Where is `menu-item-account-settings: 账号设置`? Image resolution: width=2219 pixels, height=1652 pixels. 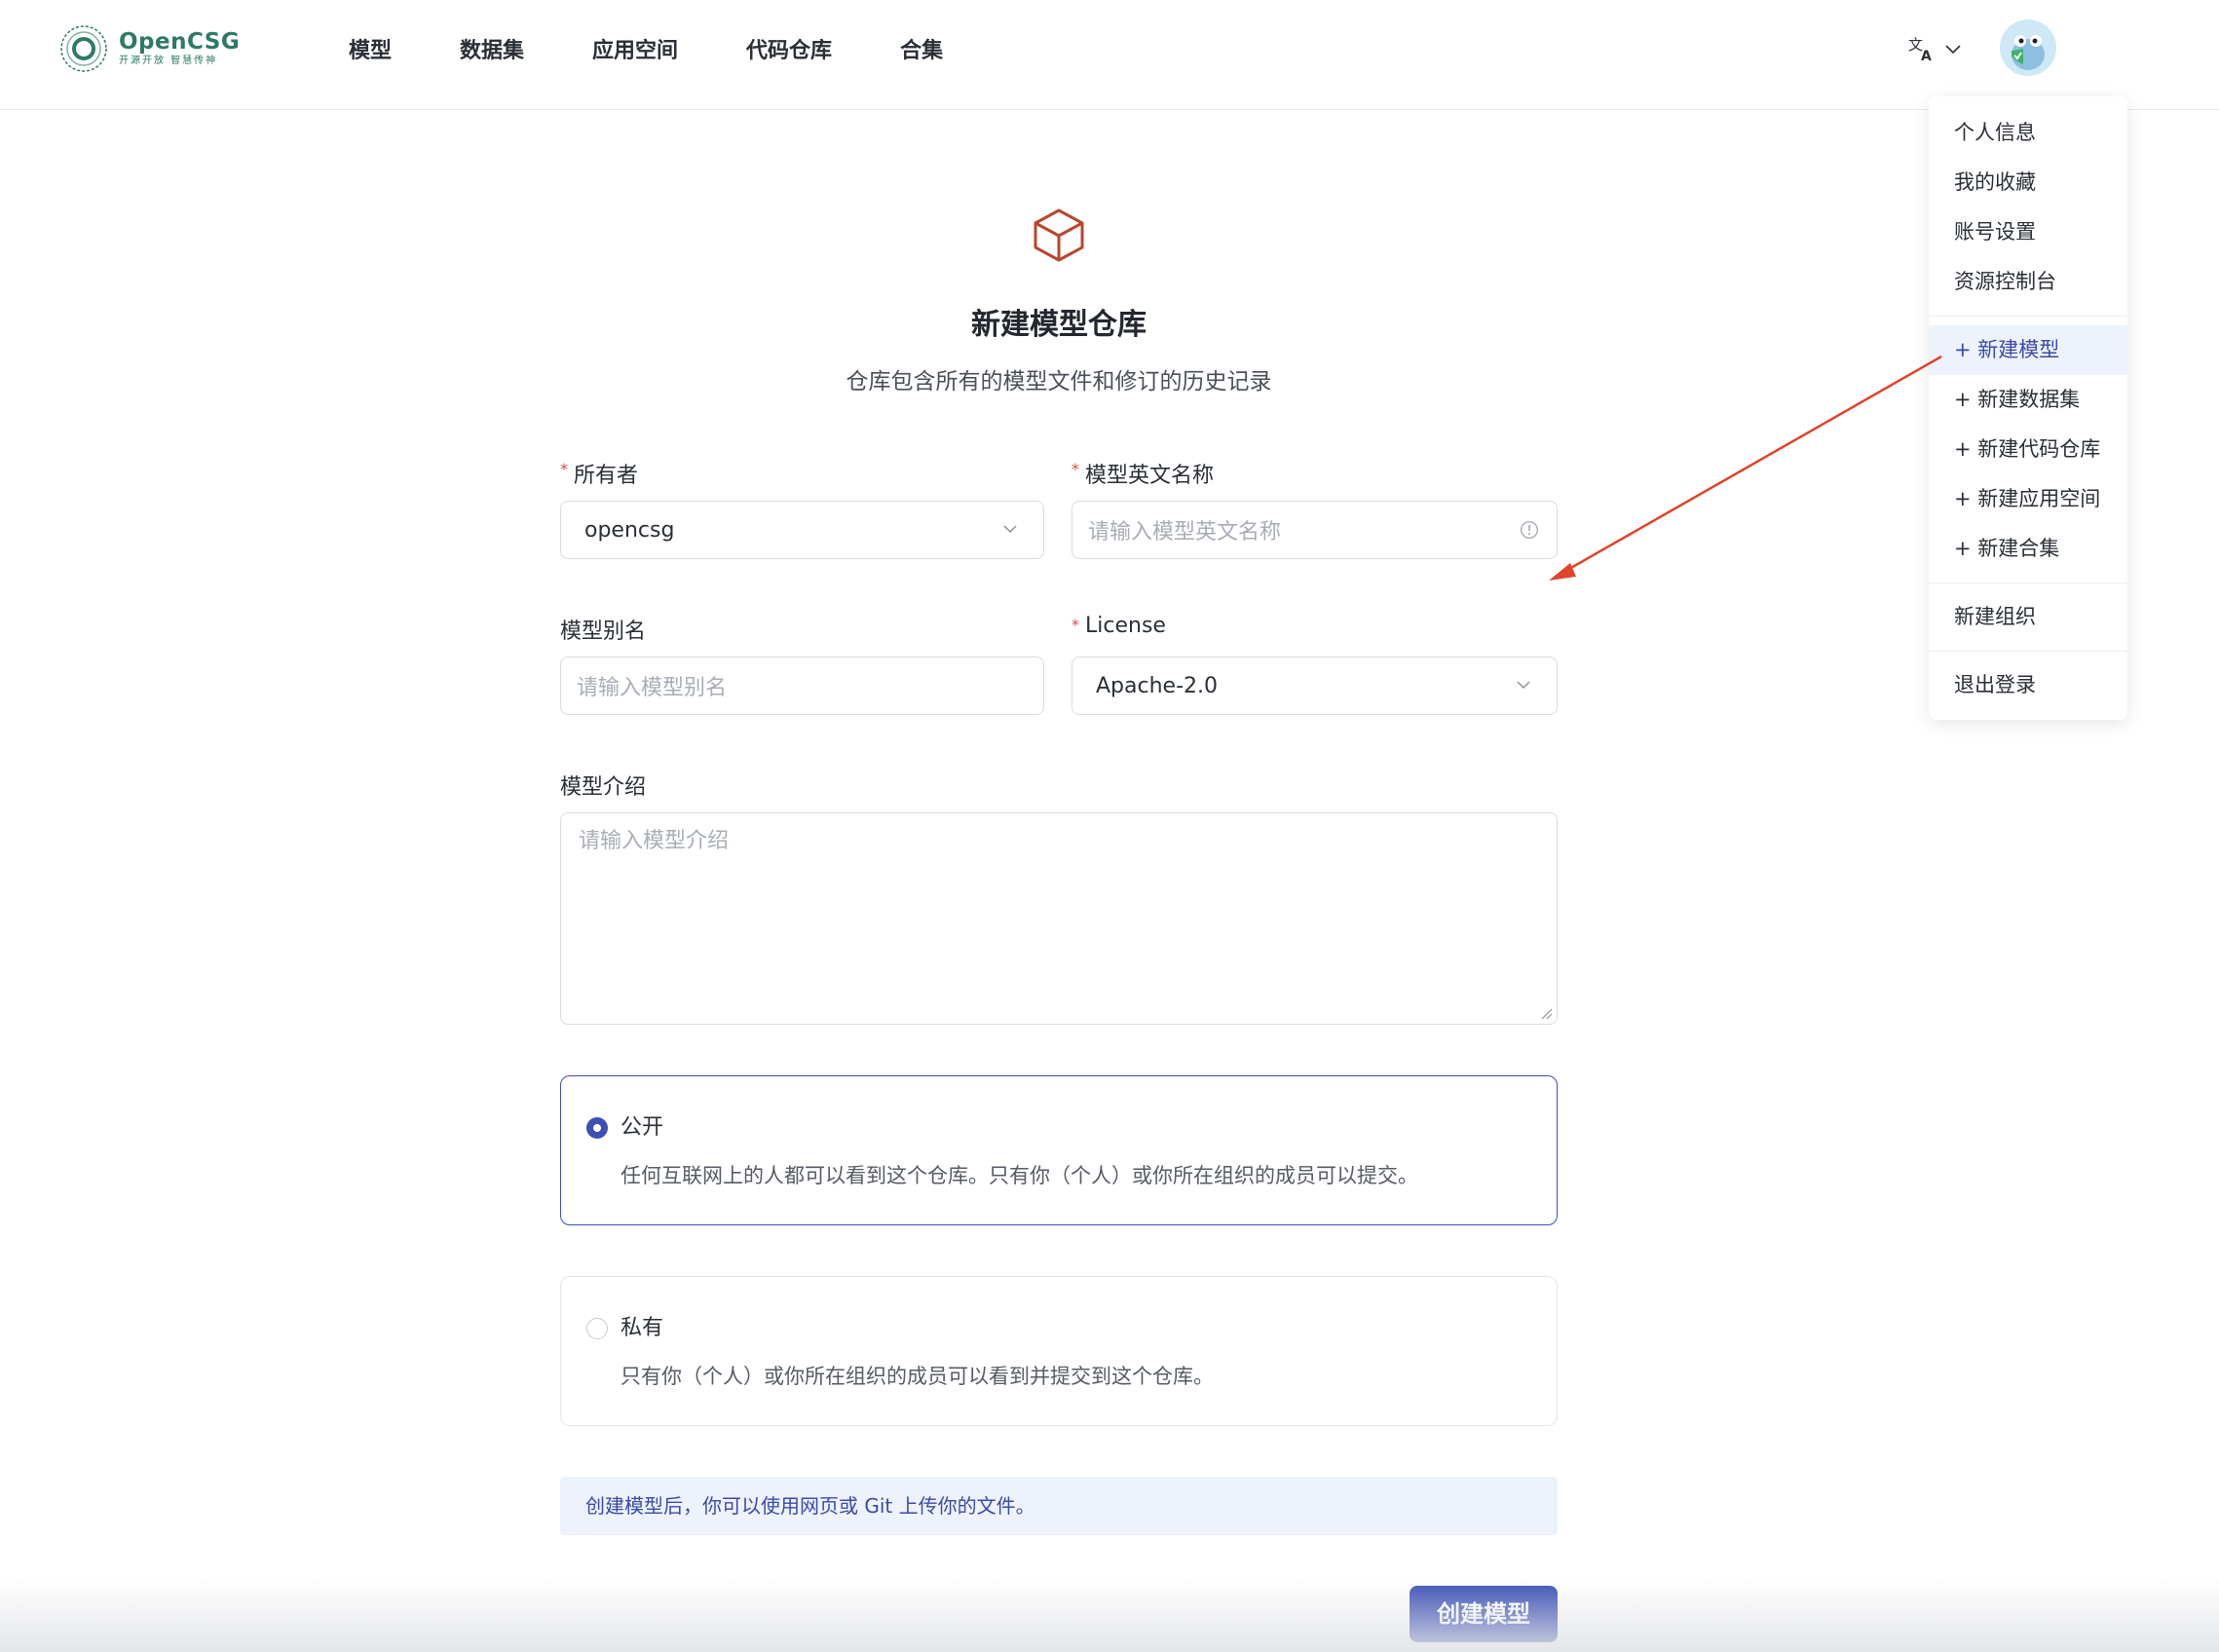
menu-item-account-settings: 账号设置 is located at coordinates (2028, 232).